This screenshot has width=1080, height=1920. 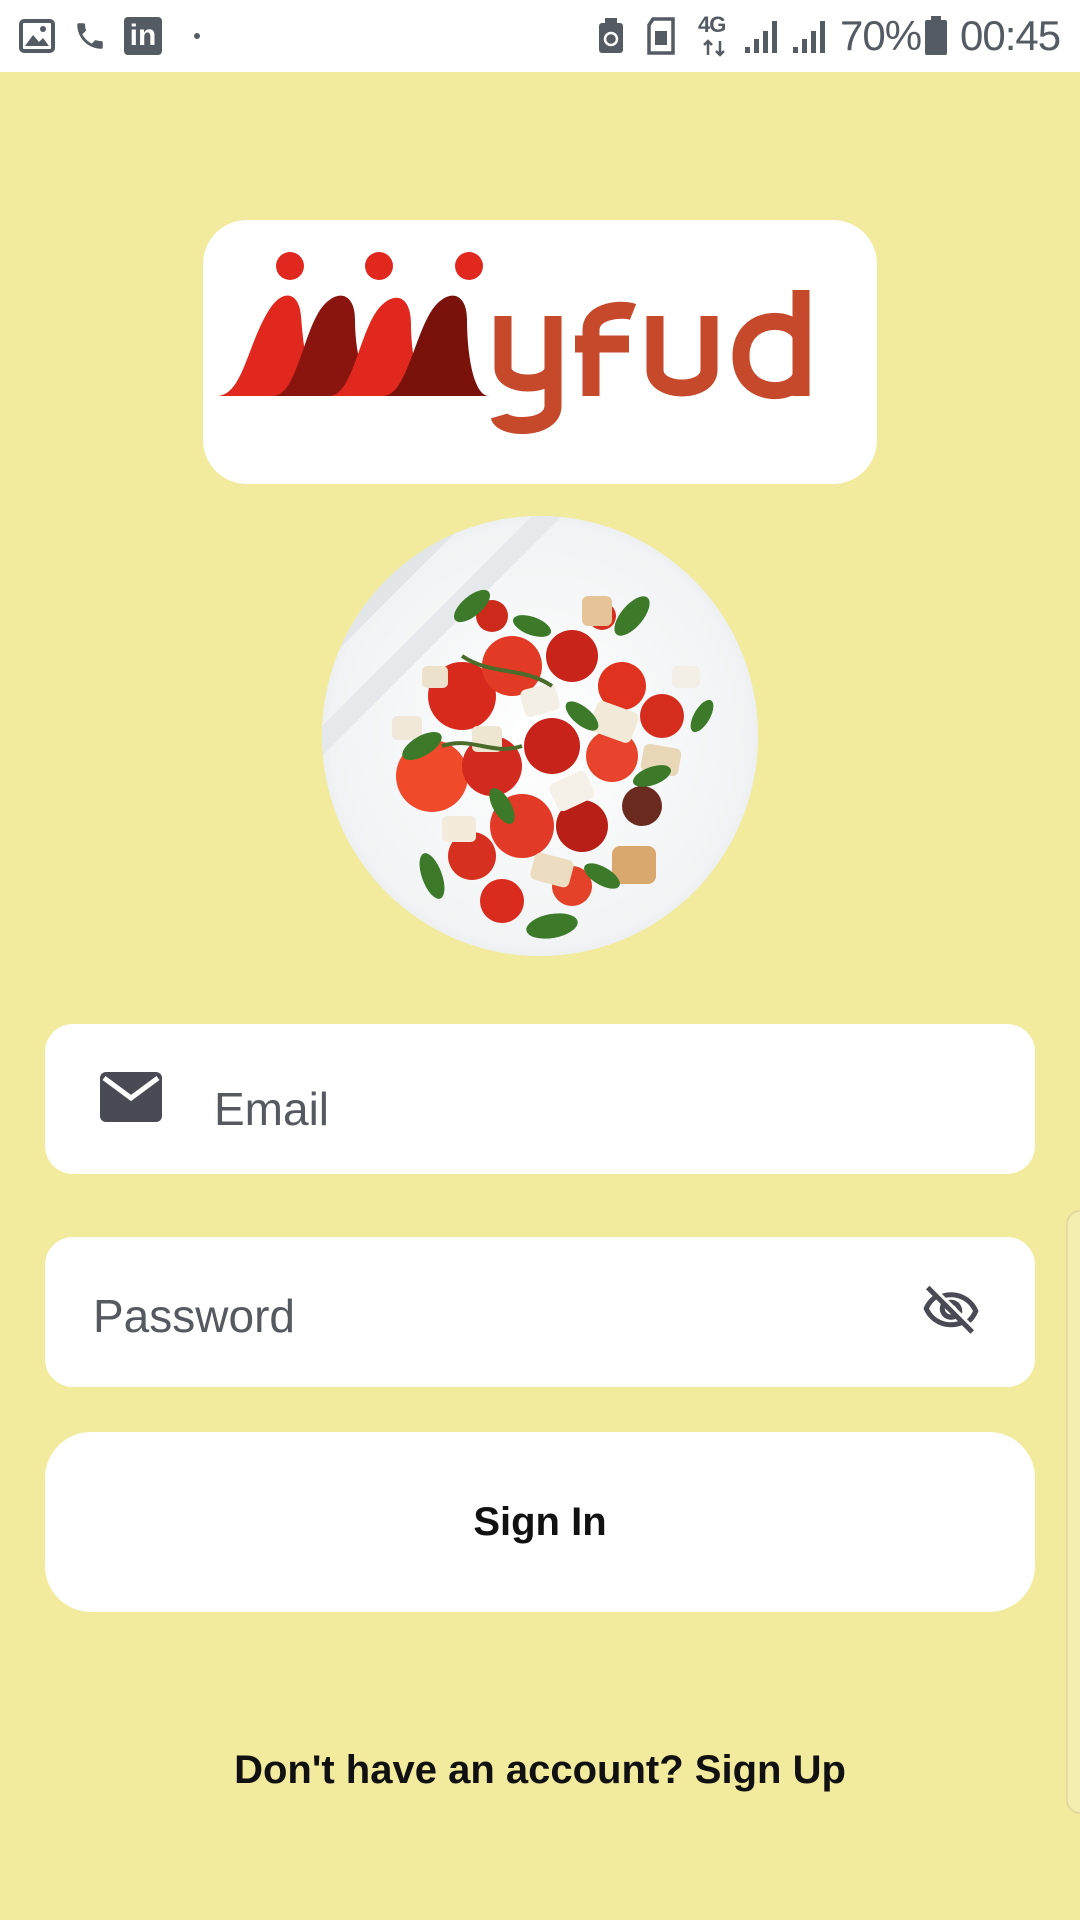 I want to click on visibility-off-icon, so click(x=951, y=1311).